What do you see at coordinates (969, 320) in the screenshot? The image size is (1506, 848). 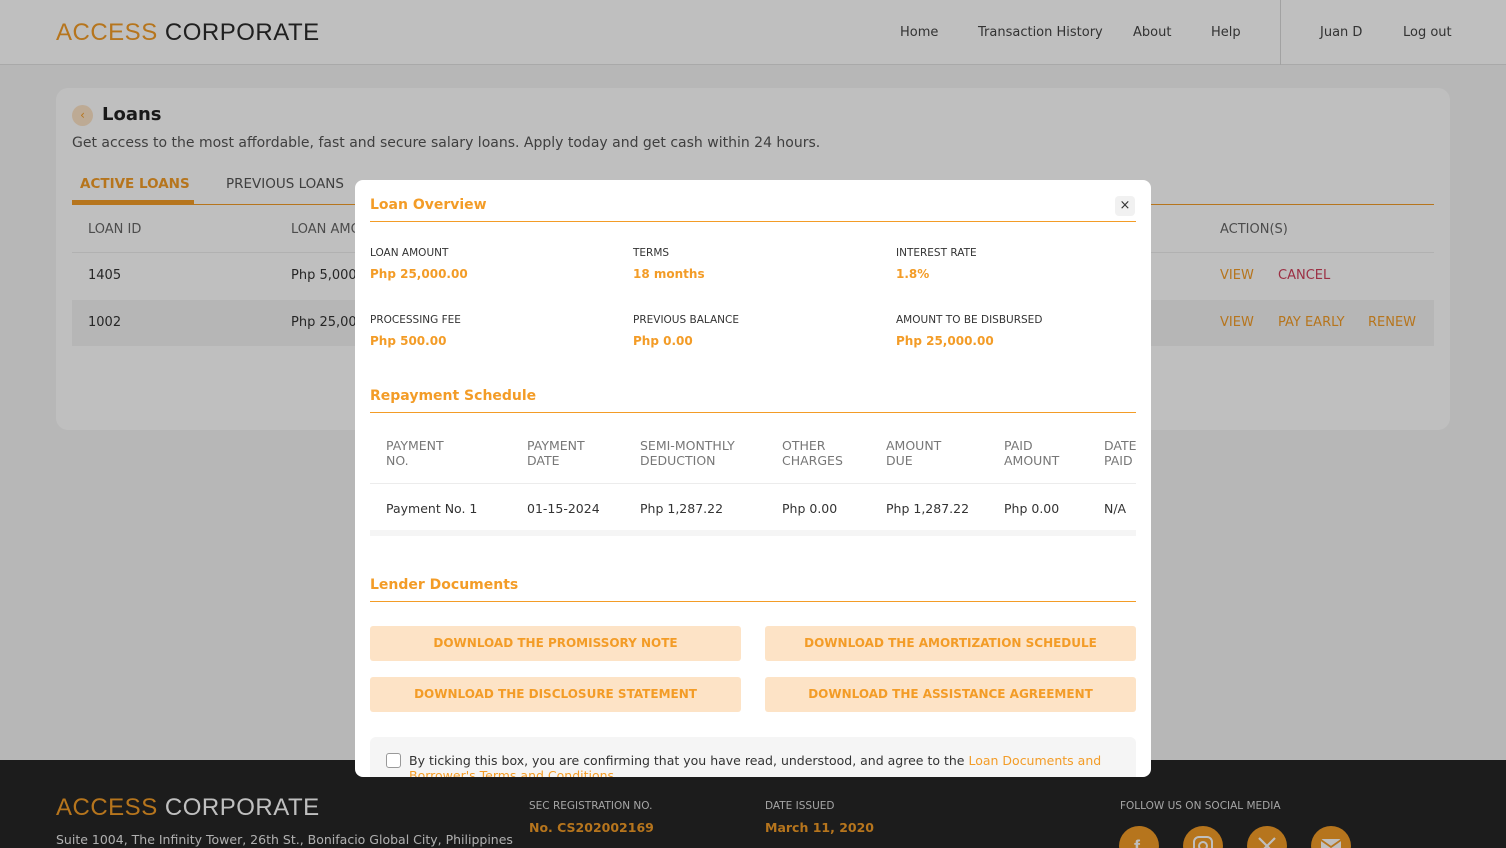 I see `disbursed-amount-label: AMOUNT TO BE DISBURSED` at bounding box center [969, 320].